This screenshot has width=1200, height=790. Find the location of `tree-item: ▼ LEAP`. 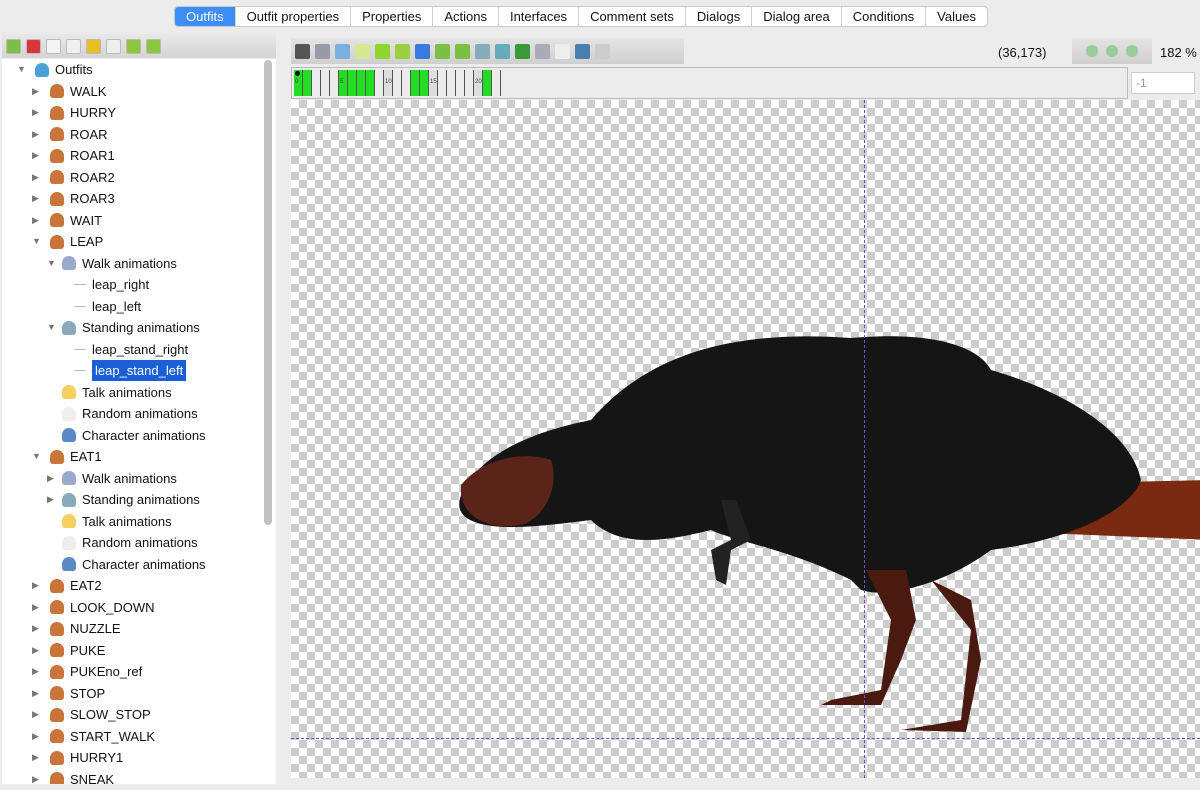

tree-item: ▼ LEAP is located at coordinates (67, 241).